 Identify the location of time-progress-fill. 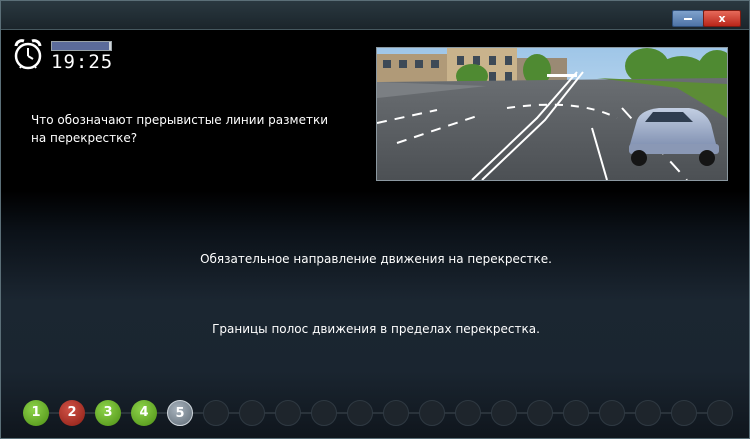
(81, 46).